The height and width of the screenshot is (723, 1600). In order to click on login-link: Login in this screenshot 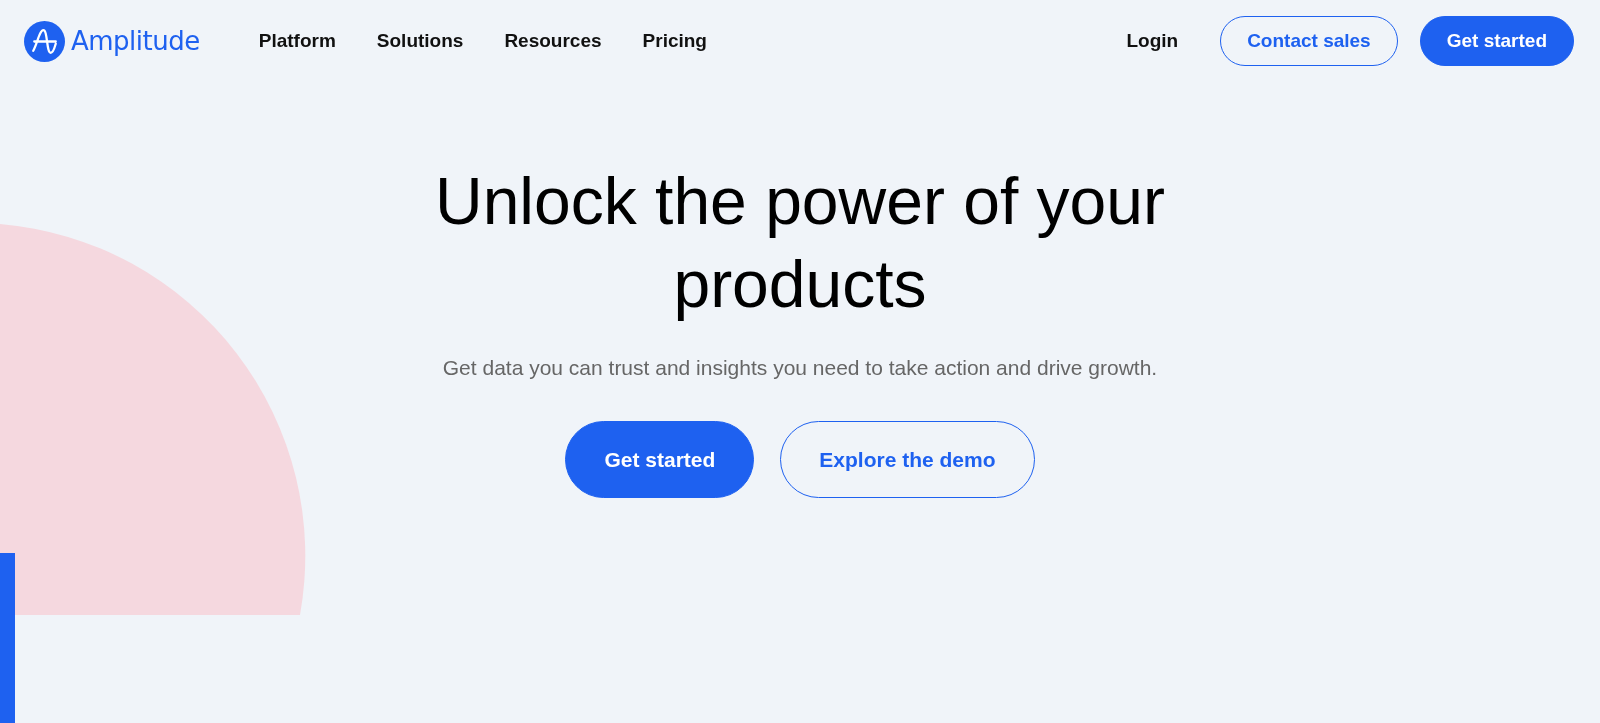, I will do `click(1152, 41)`.